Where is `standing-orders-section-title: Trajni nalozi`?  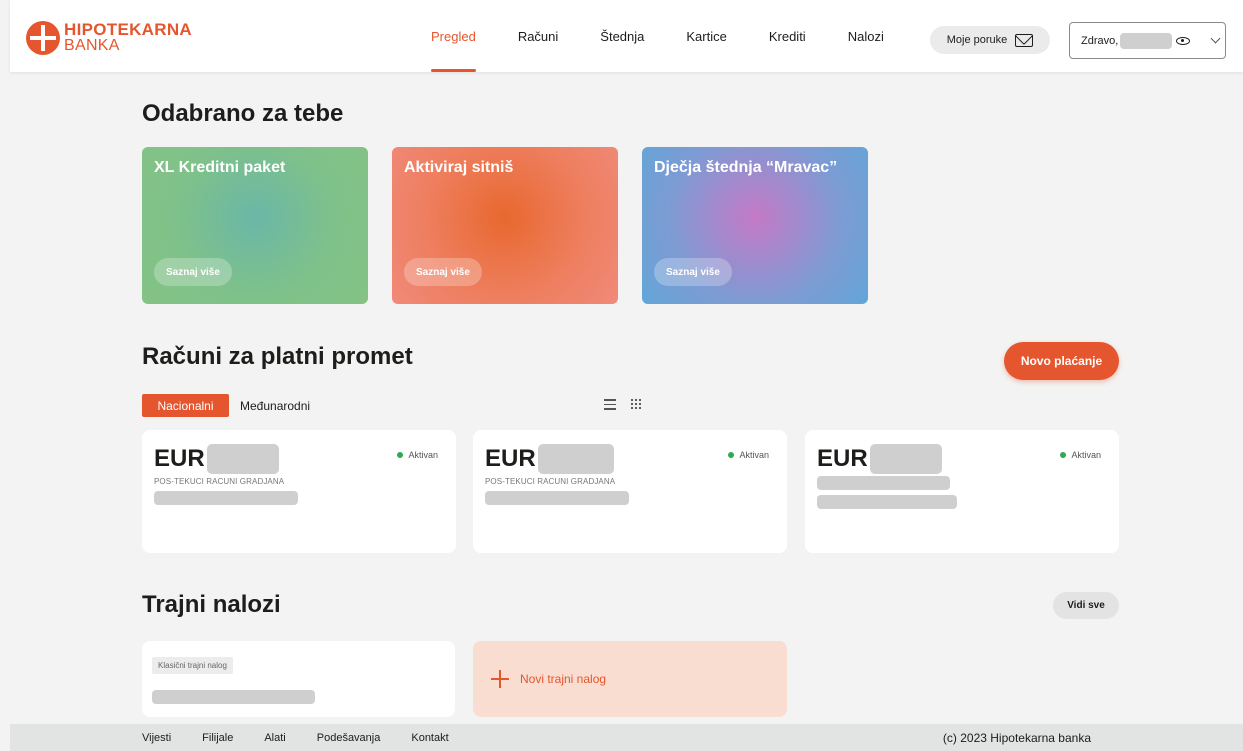
standing-orders-section-title: Trajni nalozi is located at coordinates (211, 604).